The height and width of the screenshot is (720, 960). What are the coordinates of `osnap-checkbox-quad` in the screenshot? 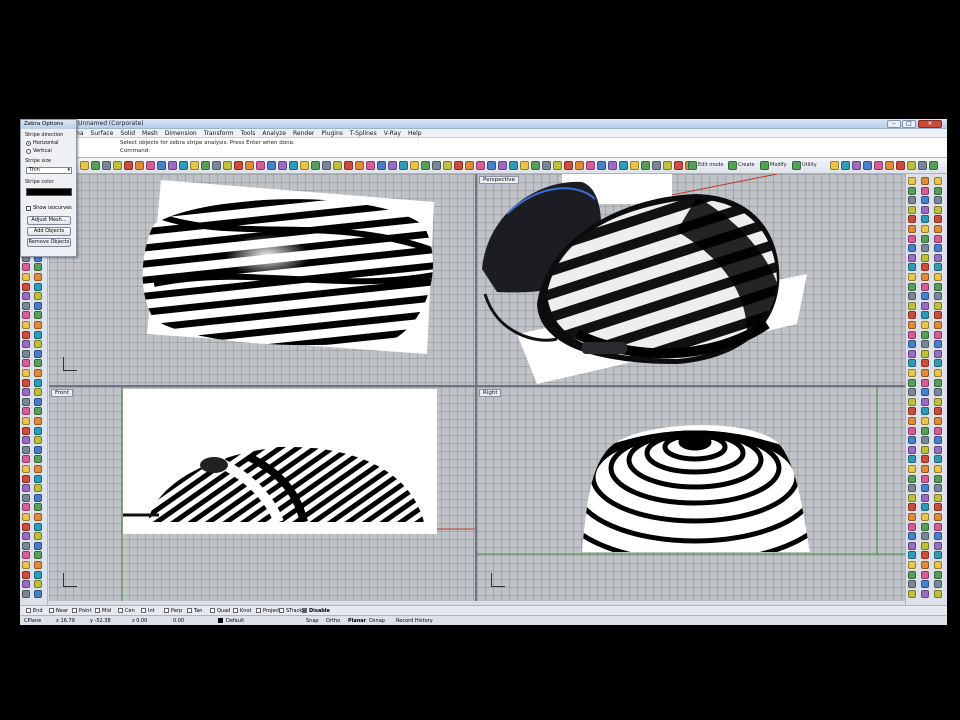 It's located at (212, 610).